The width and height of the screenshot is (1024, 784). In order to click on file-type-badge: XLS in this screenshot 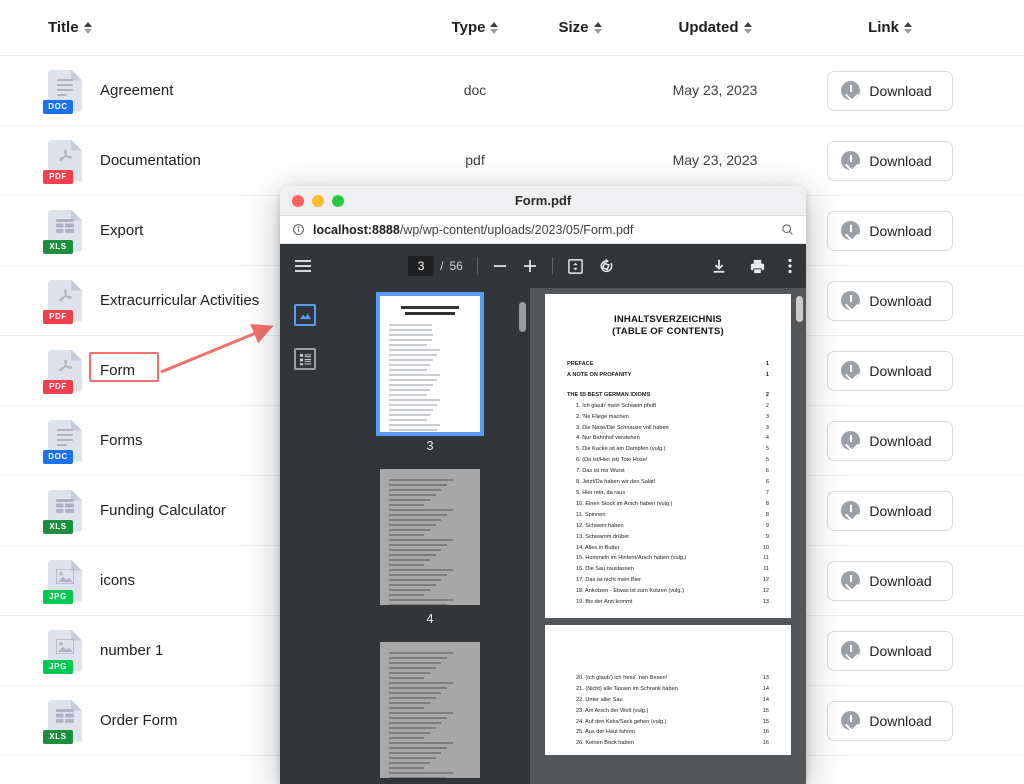, I will do `click(58, 736)`.